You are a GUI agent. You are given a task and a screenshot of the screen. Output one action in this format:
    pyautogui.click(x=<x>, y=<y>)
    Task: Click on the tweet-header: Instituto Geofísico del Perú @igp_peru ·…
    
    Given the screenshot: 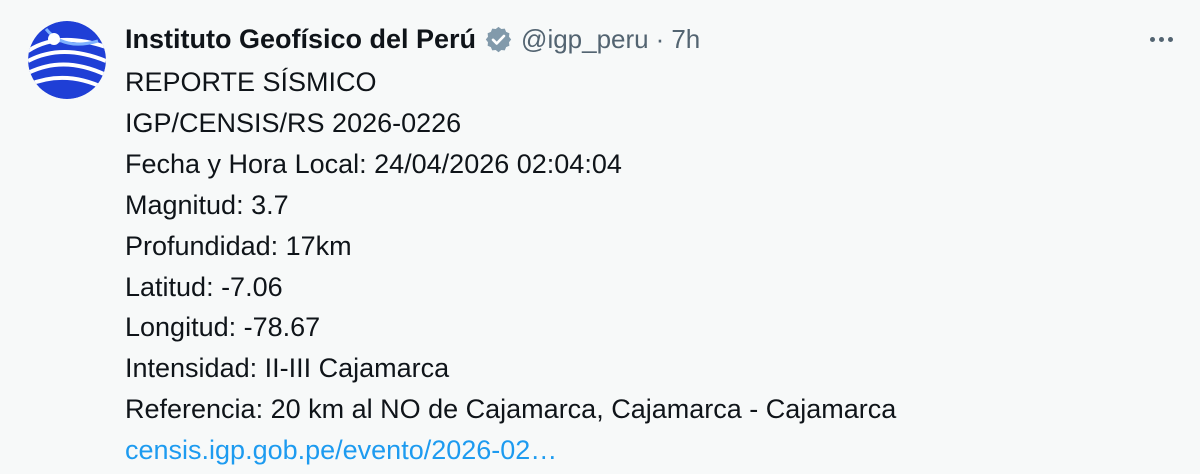 What is the action you would take?
    pyautogui.click(x=412, y=39)
    